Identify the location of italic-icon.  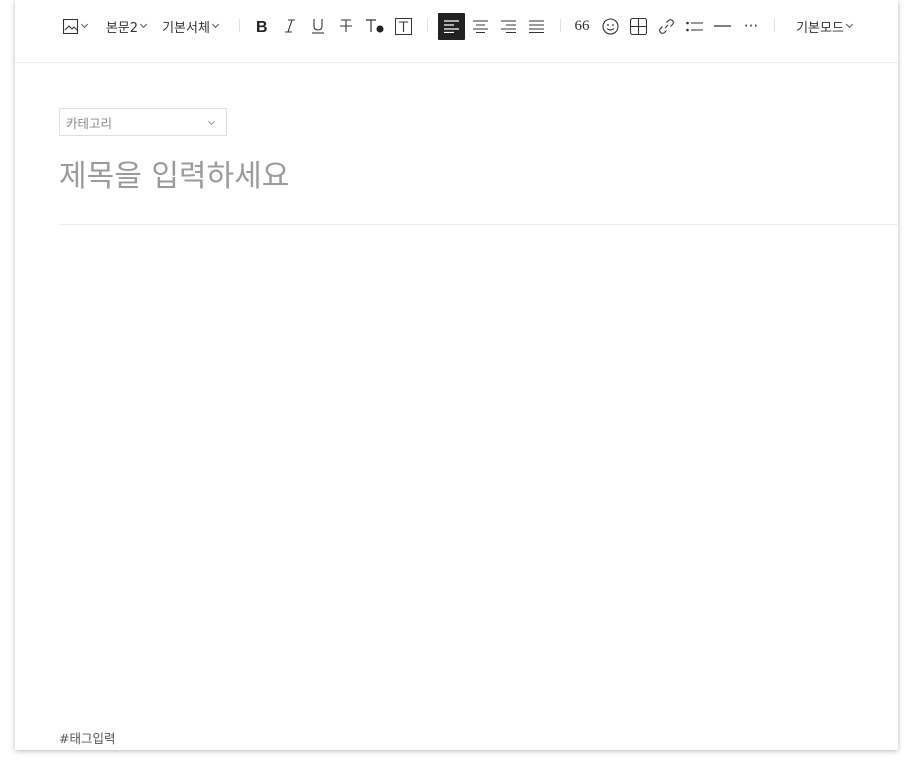
(290, 26).